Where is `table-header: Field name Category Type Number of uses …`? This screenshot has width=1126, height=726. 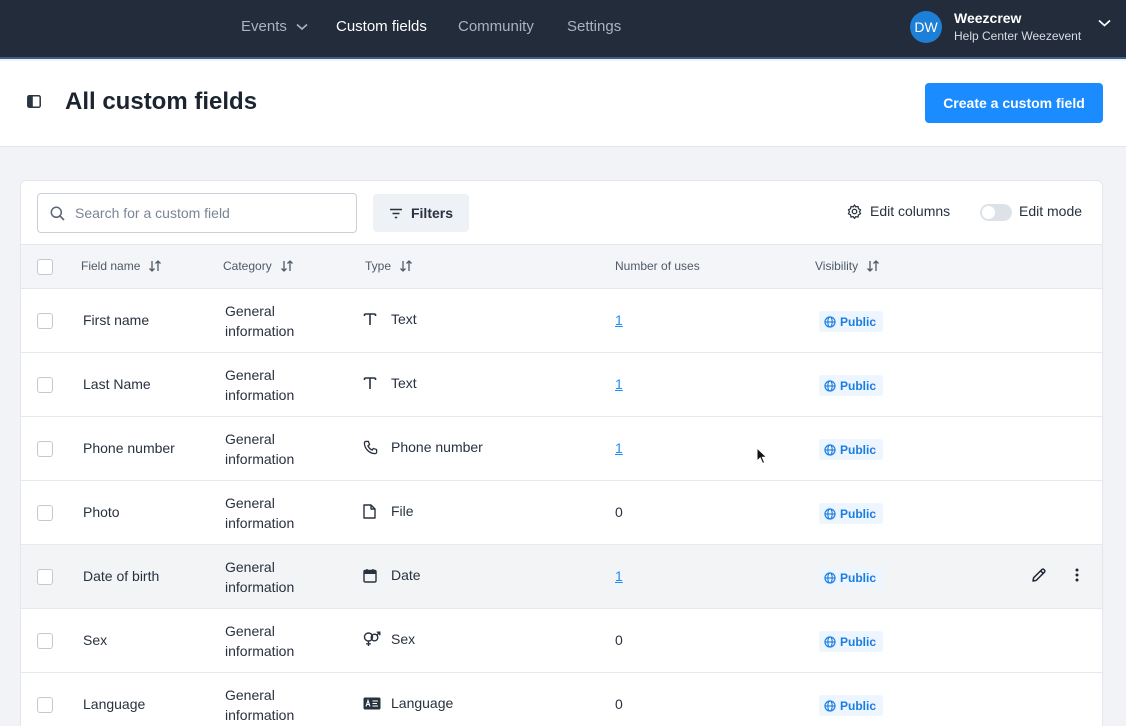
table-header: Field name Category Type Number of uses … is located at coordinates (561, 266).